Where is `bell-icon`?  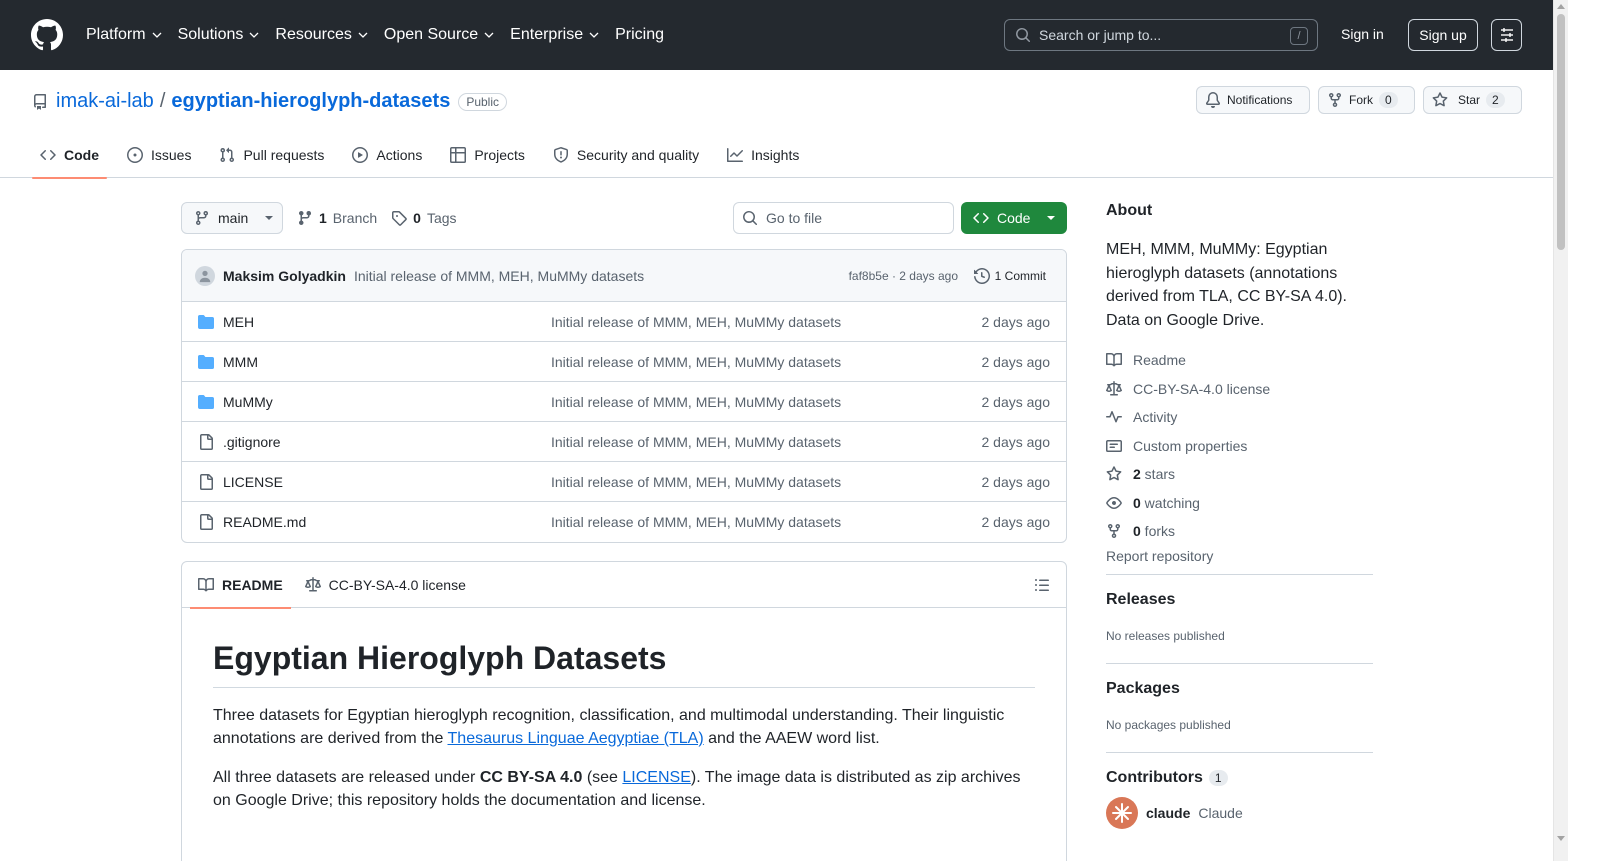
bell-icon is located at coordinates (1213, 100).